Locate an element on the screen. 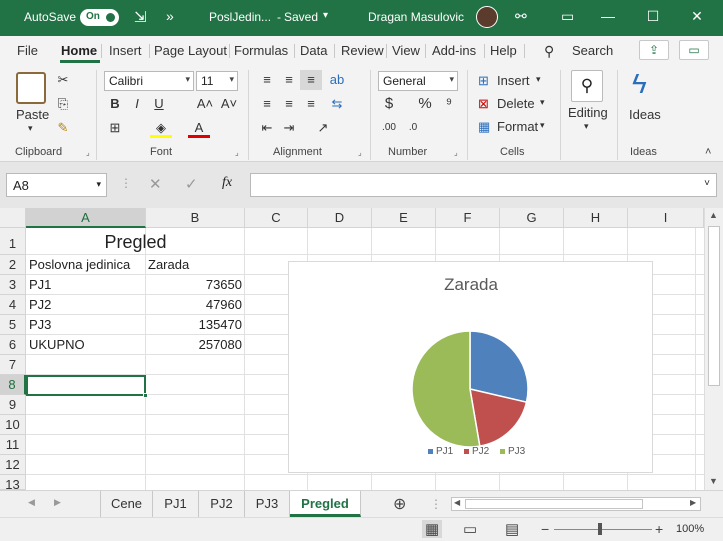  bold-button: B is located at coordinates (115, 104).